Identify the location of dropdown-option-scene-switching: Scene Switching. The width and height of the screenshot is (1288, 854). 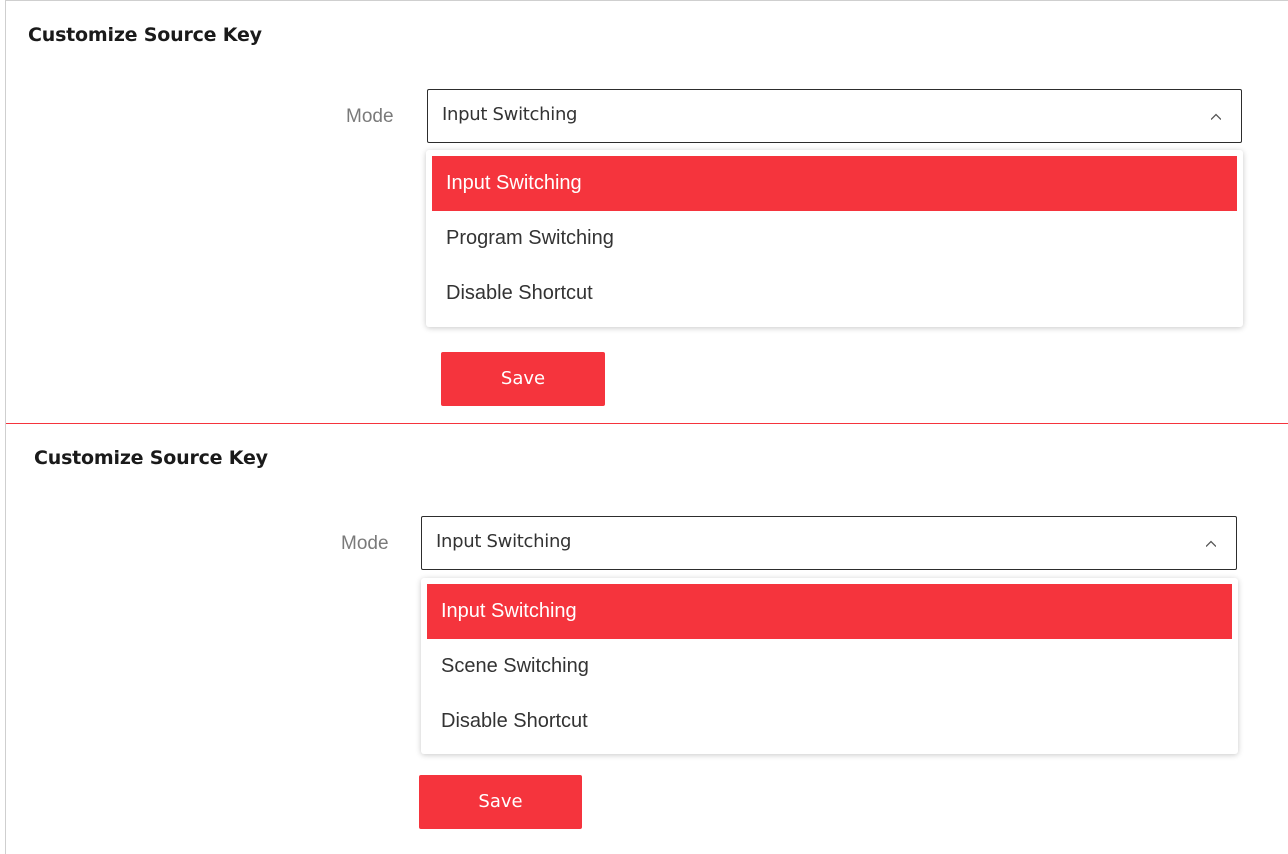
(829, 666).